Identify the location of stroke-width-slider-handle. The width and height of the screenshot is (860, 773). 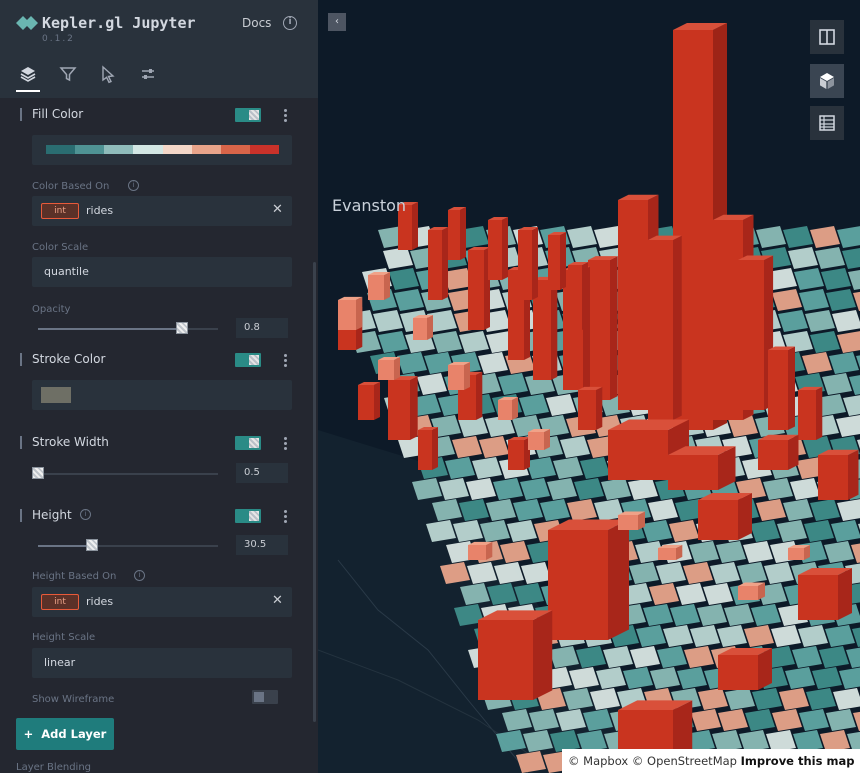
(38, 473).